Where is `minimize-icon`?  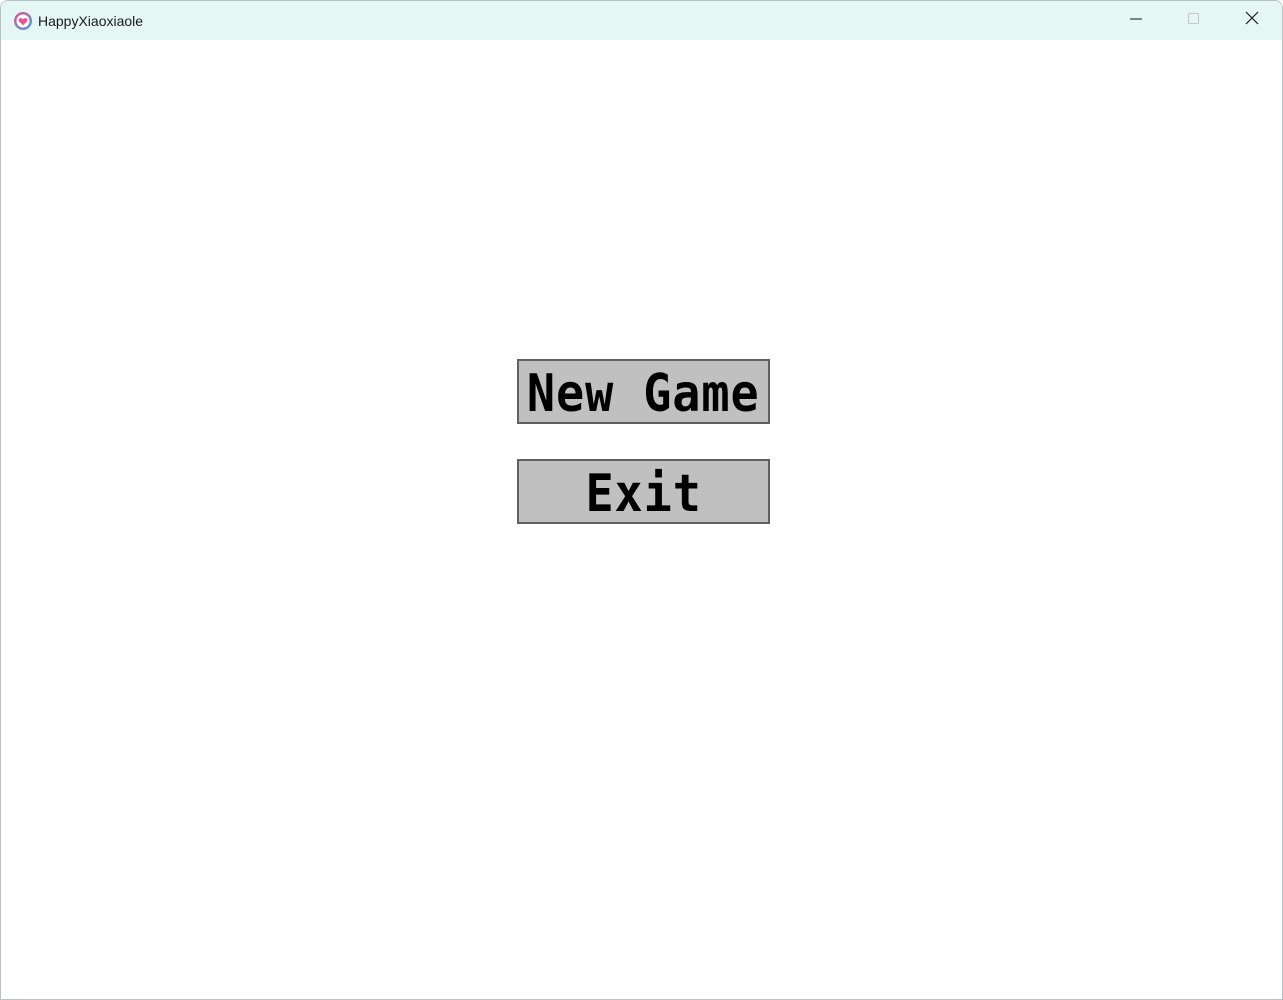
minimize-icon is located at coordinates (1135, 21).